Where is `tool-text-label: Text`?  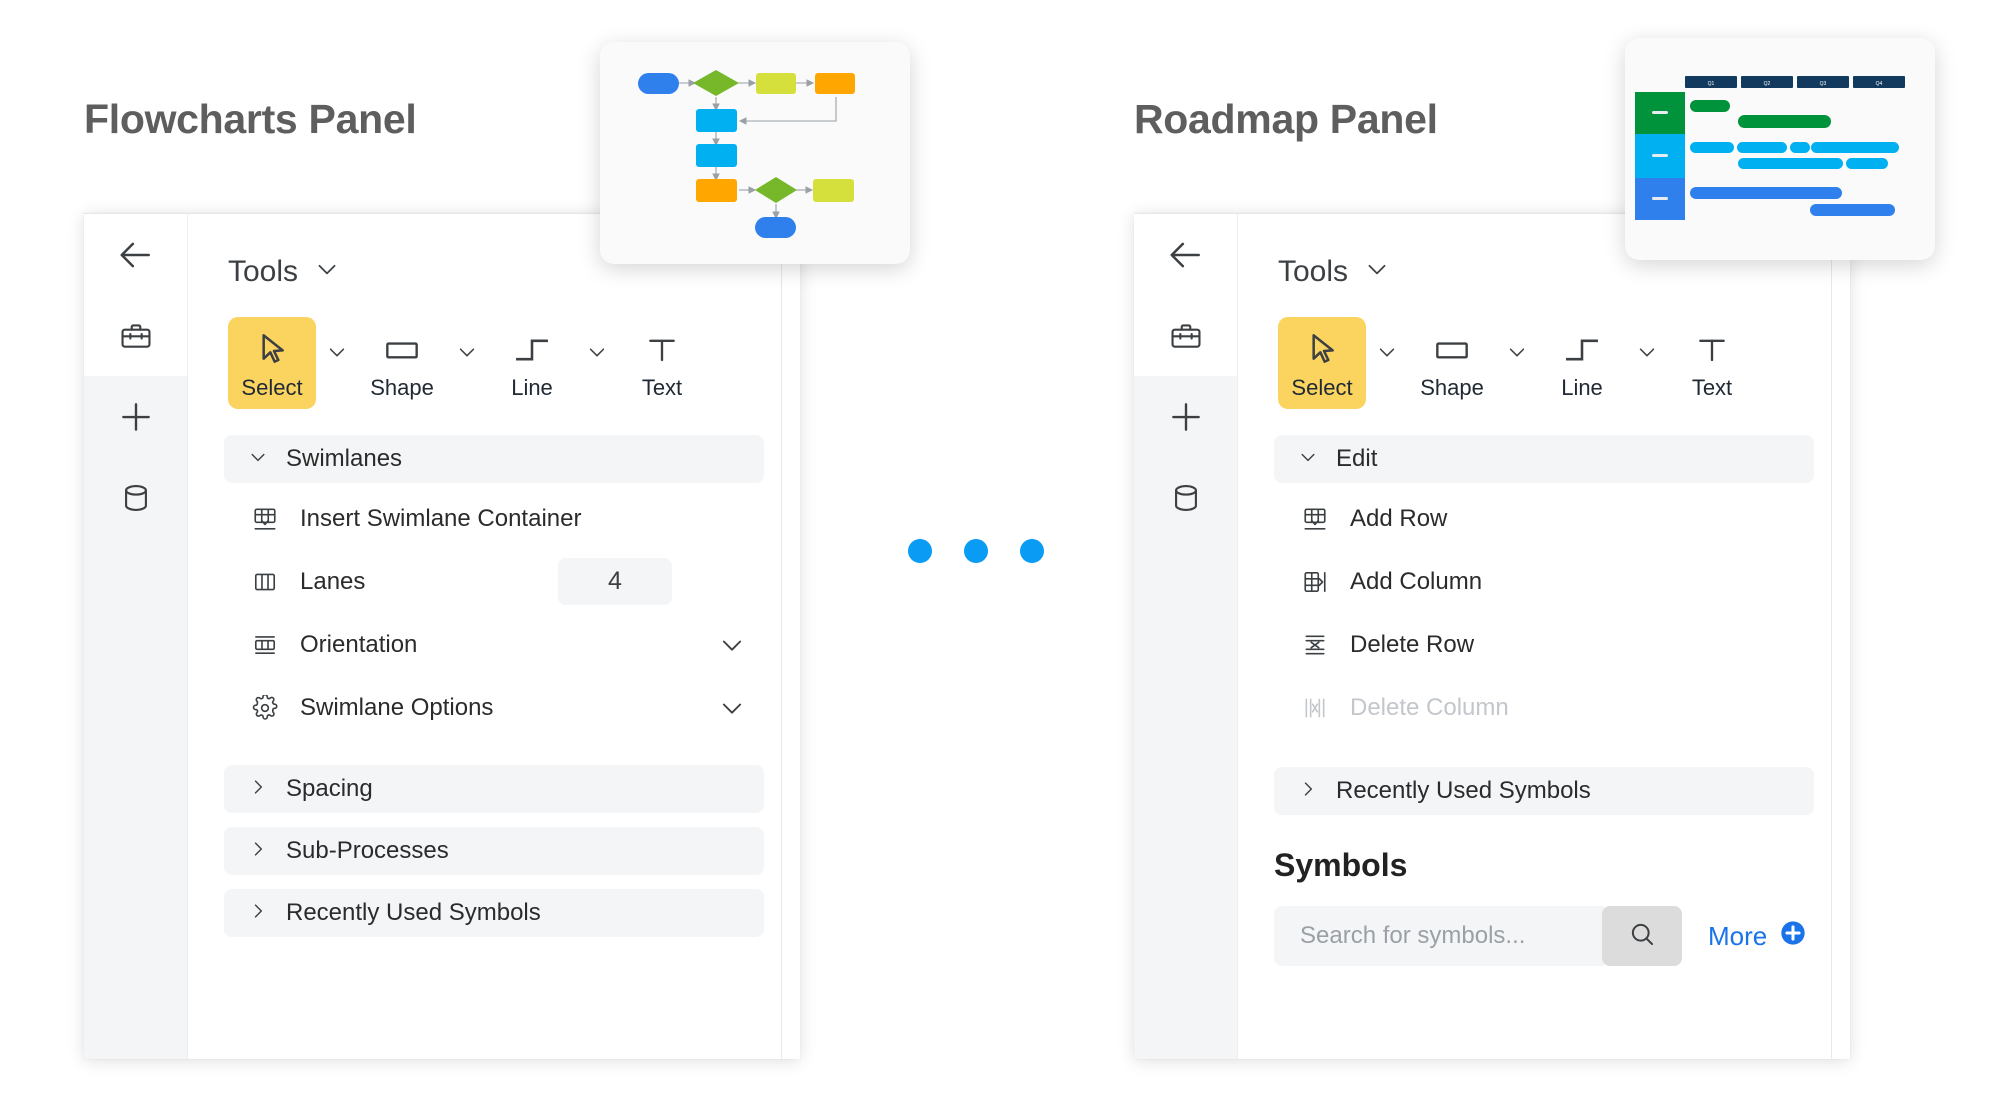
tool-text-label: Text is located at coordinates (1712, 387).